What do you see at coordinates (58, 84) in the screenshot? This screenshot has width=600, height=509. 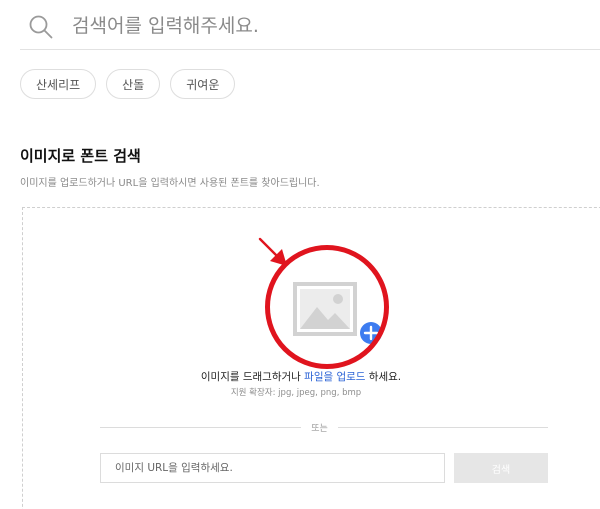 I see `tag-chip-sans-serif: 산세리프` at bounding box center [58, 84].